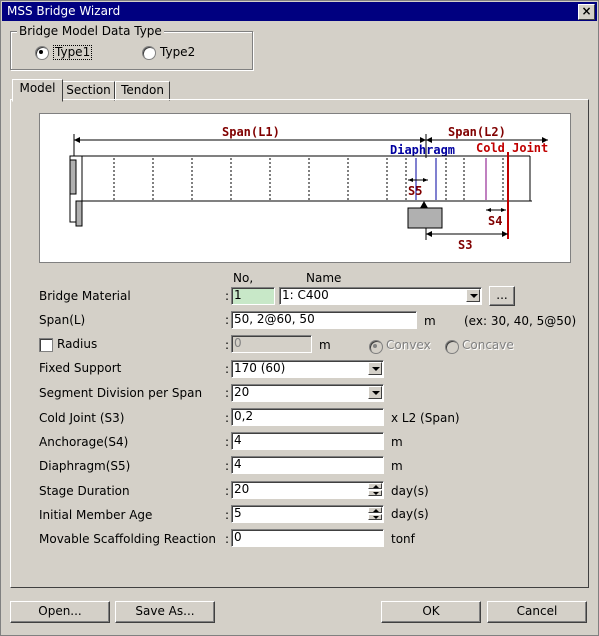 The image size is (599, 636). What do you see at coordinates (415, 191) in the screenshot?
I see `s5-label: S5` at bounding box center [415, 191].